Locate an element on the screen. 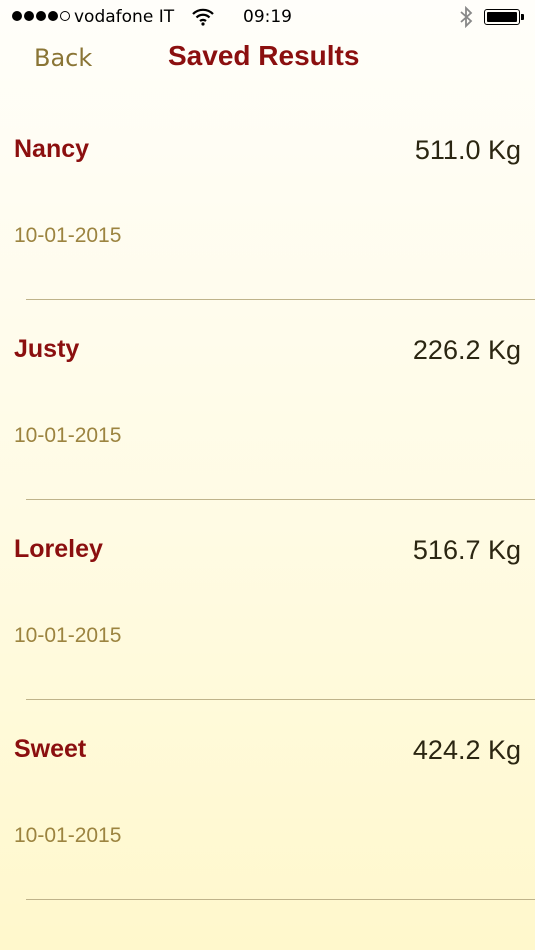  clock: 09:19 is located at coordinates (267, 17).